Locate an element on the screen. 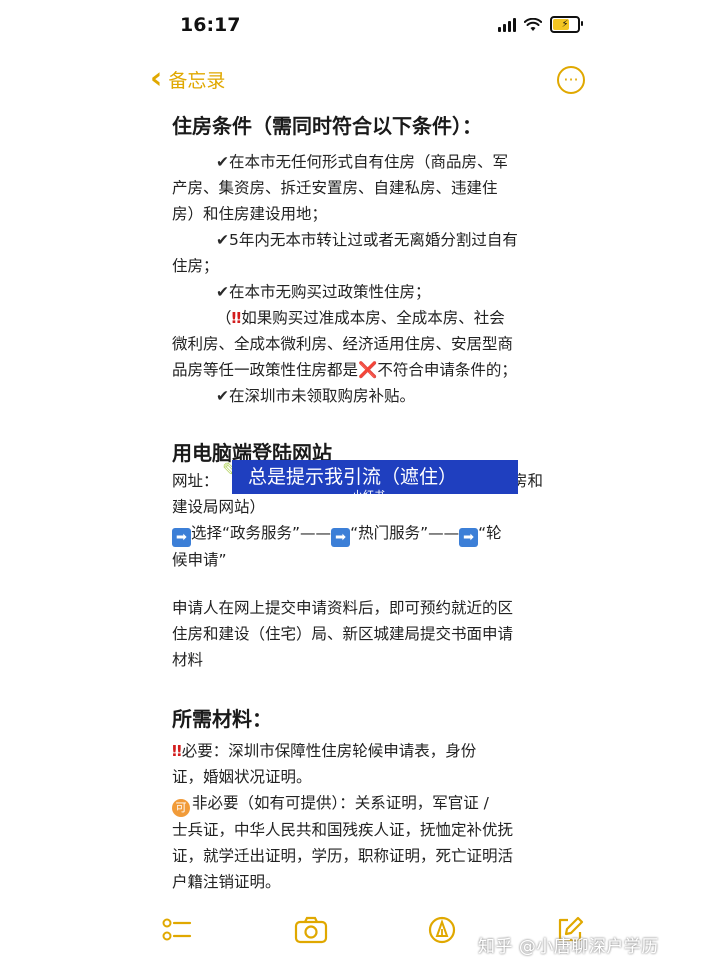 This screenshot has height=976, width=712. back-label: 备忘录 is located at coordinates (197, 80).